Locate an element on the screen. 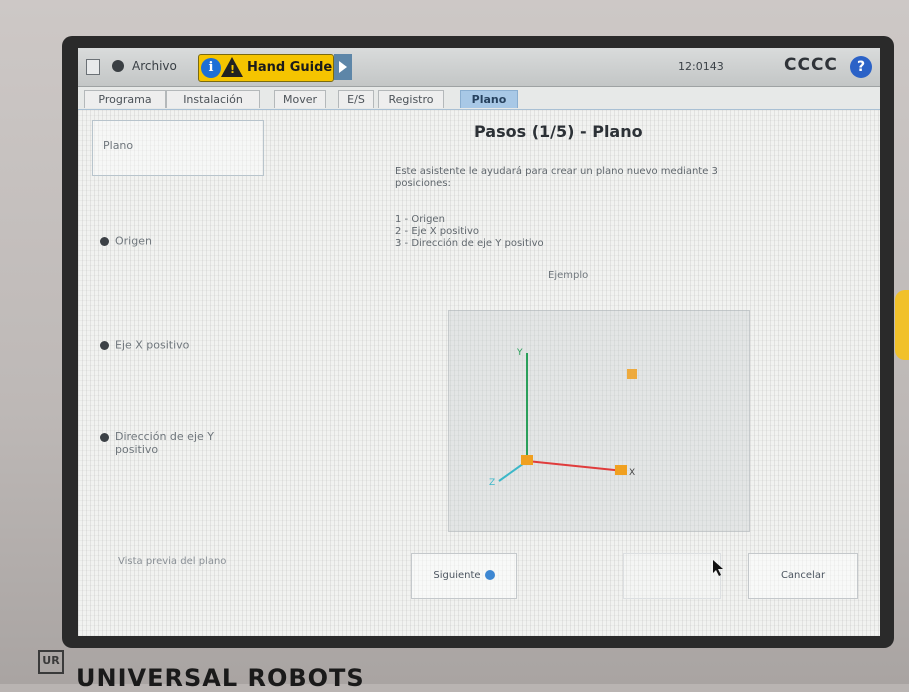  hand-guide-label: Hand Guide is located at coordinates (290, 67).